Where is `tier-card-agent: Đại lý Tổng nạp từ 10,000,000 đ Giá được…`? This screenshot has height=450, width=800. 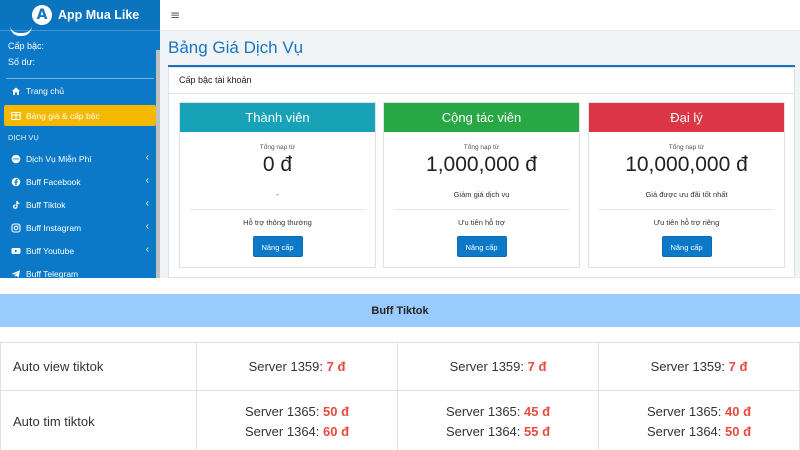 tier-card-agent: Đại lý Tổng nạp từ 10,000,000 đ Giá được… is located at coordinates (686, 185).